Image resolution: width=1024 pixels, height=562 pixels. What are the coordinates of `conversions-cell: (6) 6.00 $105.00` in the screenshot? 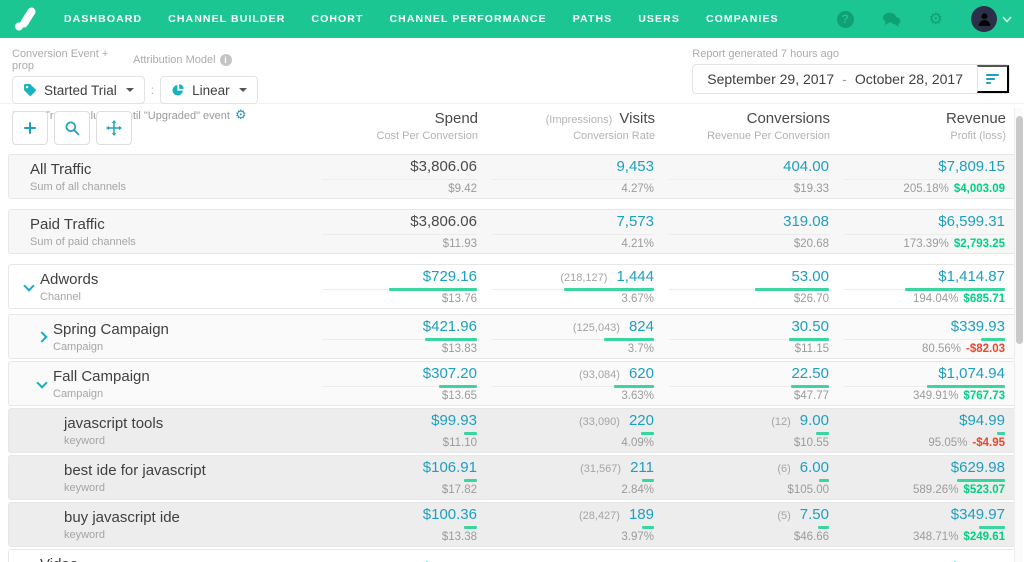 It's located at (741, 477).